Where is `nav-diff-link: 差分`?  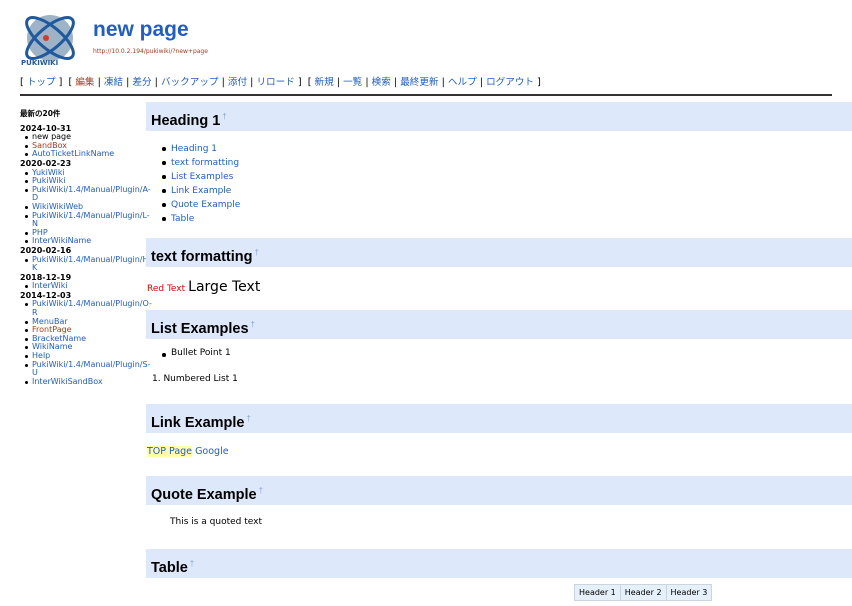
nav-diff-link: 差分 is located at coordinates (141, 82).